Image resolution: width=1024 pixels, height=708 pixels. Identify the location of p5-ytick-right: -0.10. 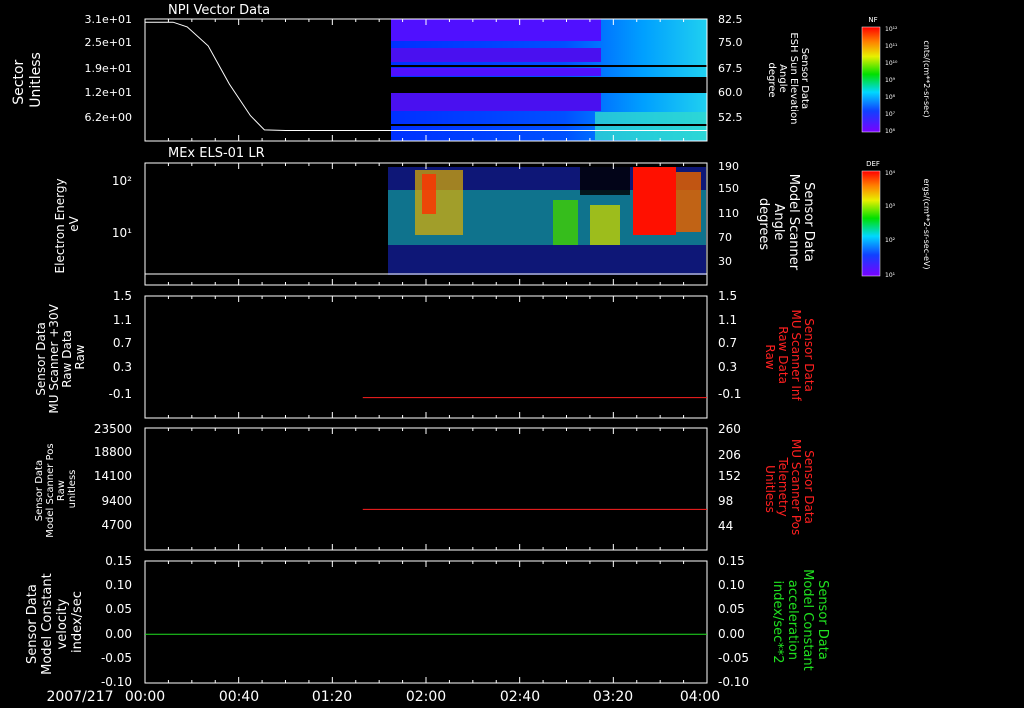
(733, 682).